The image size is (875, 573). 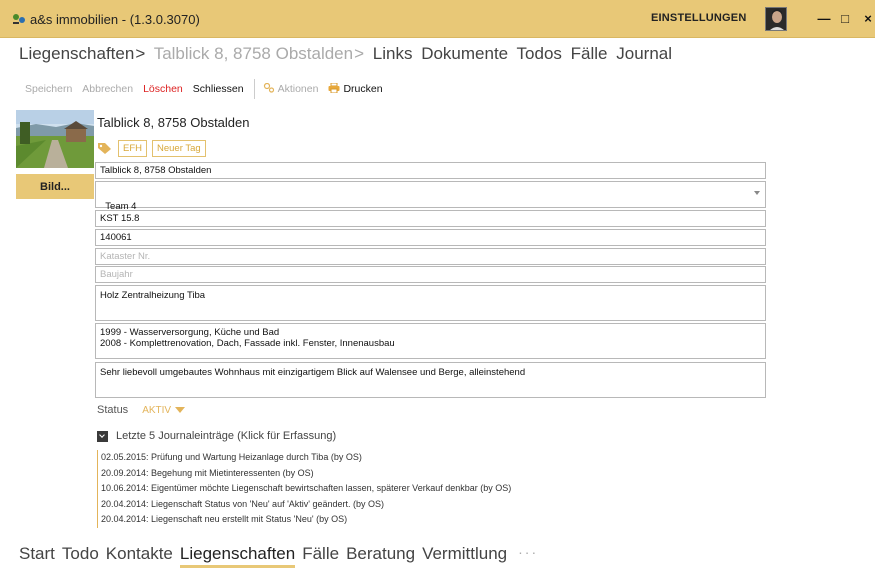 What do you see at coordinates (644, 53) in the screenshot?
I see `tab-journal: Journal` at bounding box center [644, 53].